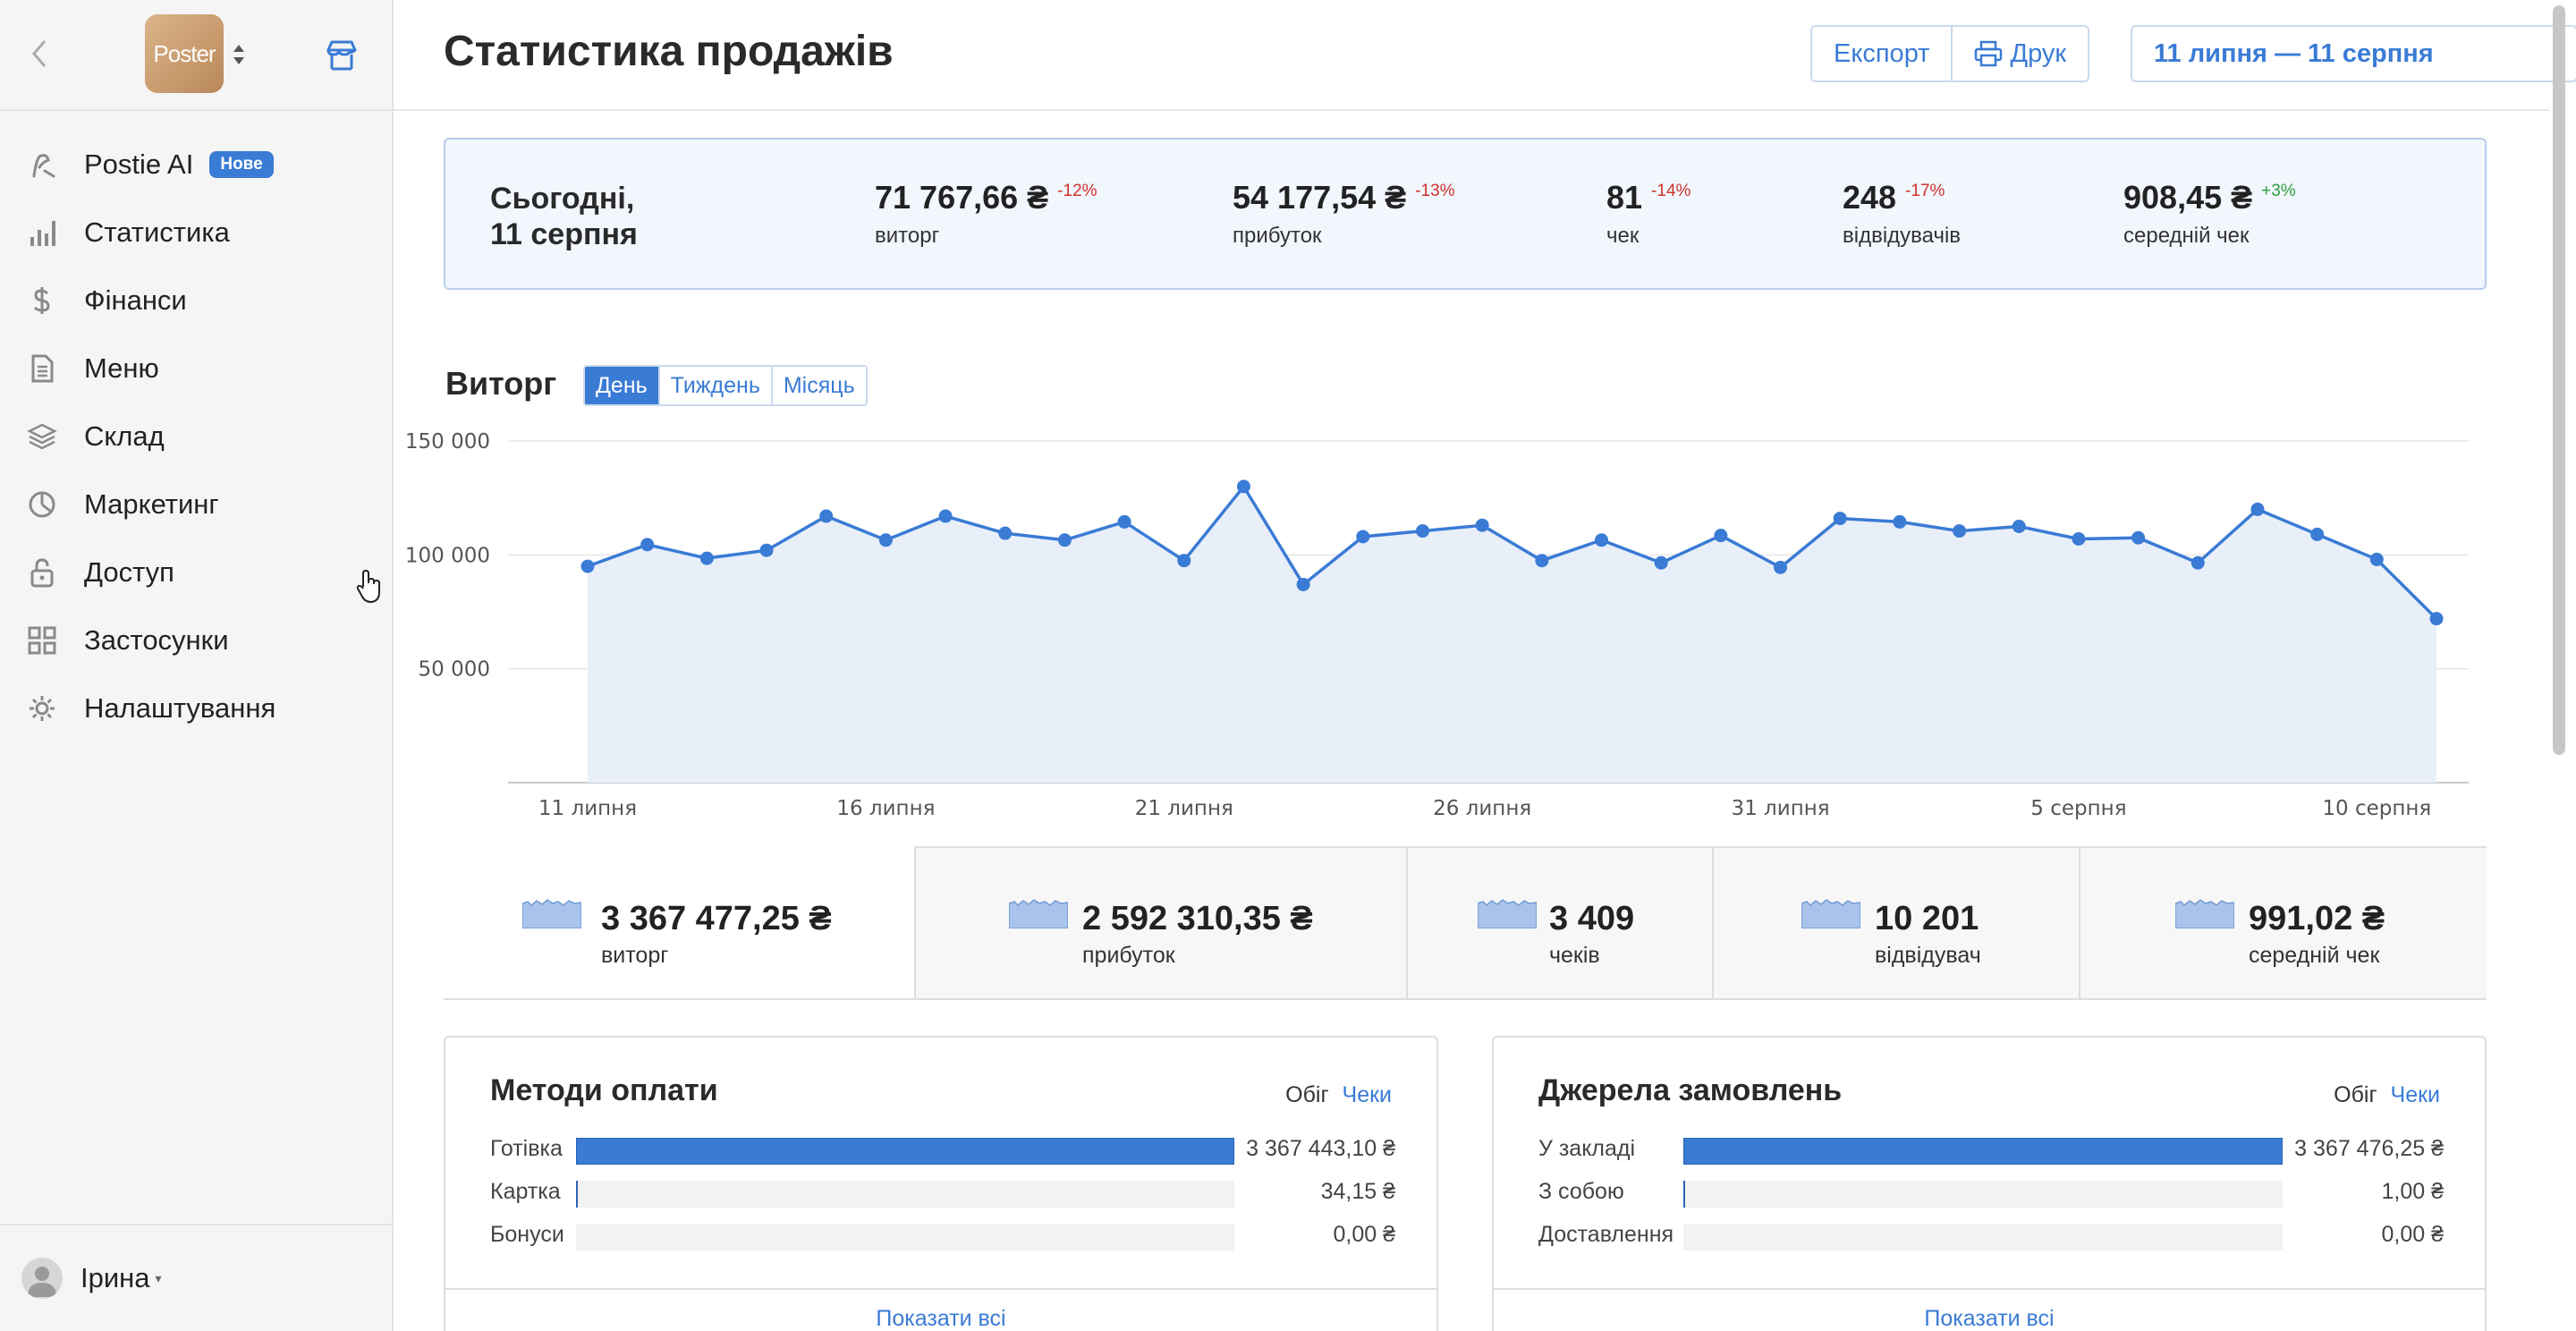  Describe the element at coordinates (196, 301) in the screenshot. I see `sidebar-item-finance: Фінанси` at that location.